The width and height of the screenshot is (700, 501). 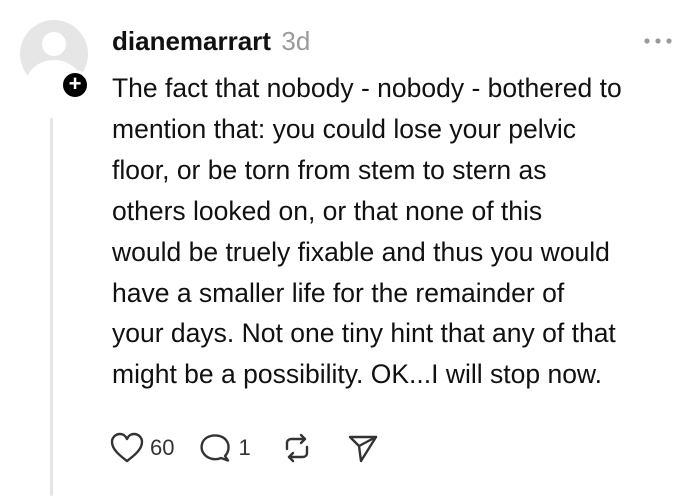 I want to click on avatar-head, so click(x=54, y=44).